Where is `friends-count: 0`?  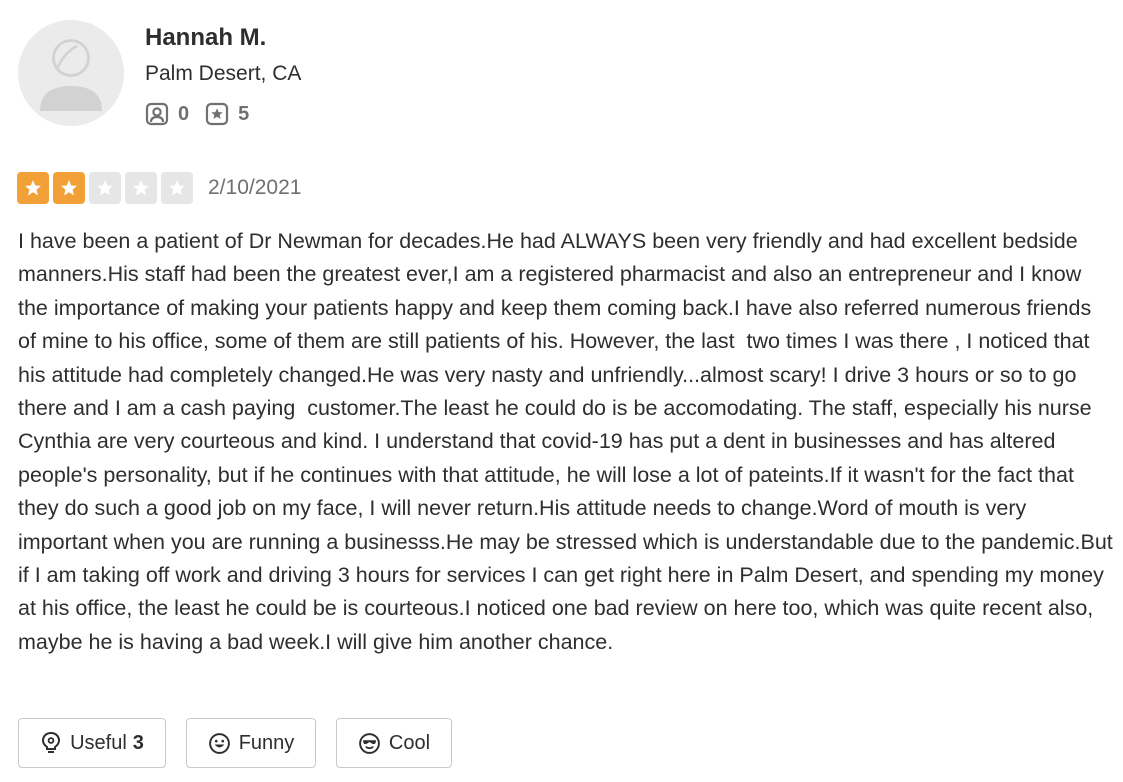
friends-count: 0 is located at coordinates (184, 113).